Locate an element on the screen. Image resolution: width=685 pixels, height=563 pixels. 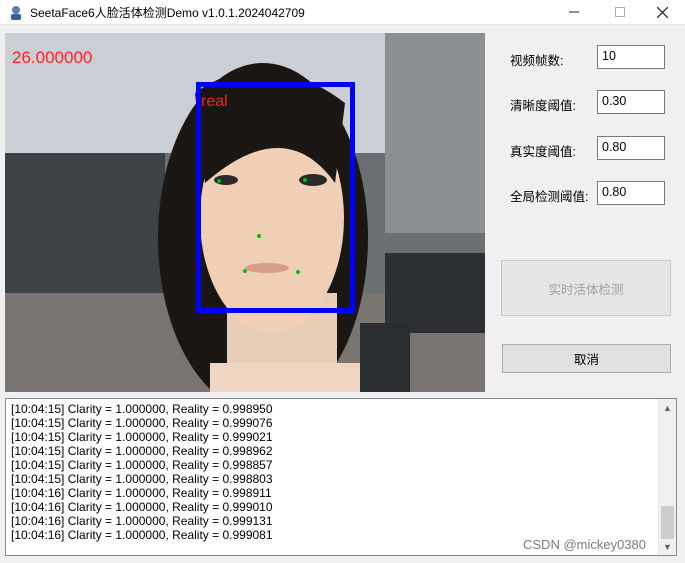
scroll-down-arrow-icon: ▼ is located at coordinates (667, 546).